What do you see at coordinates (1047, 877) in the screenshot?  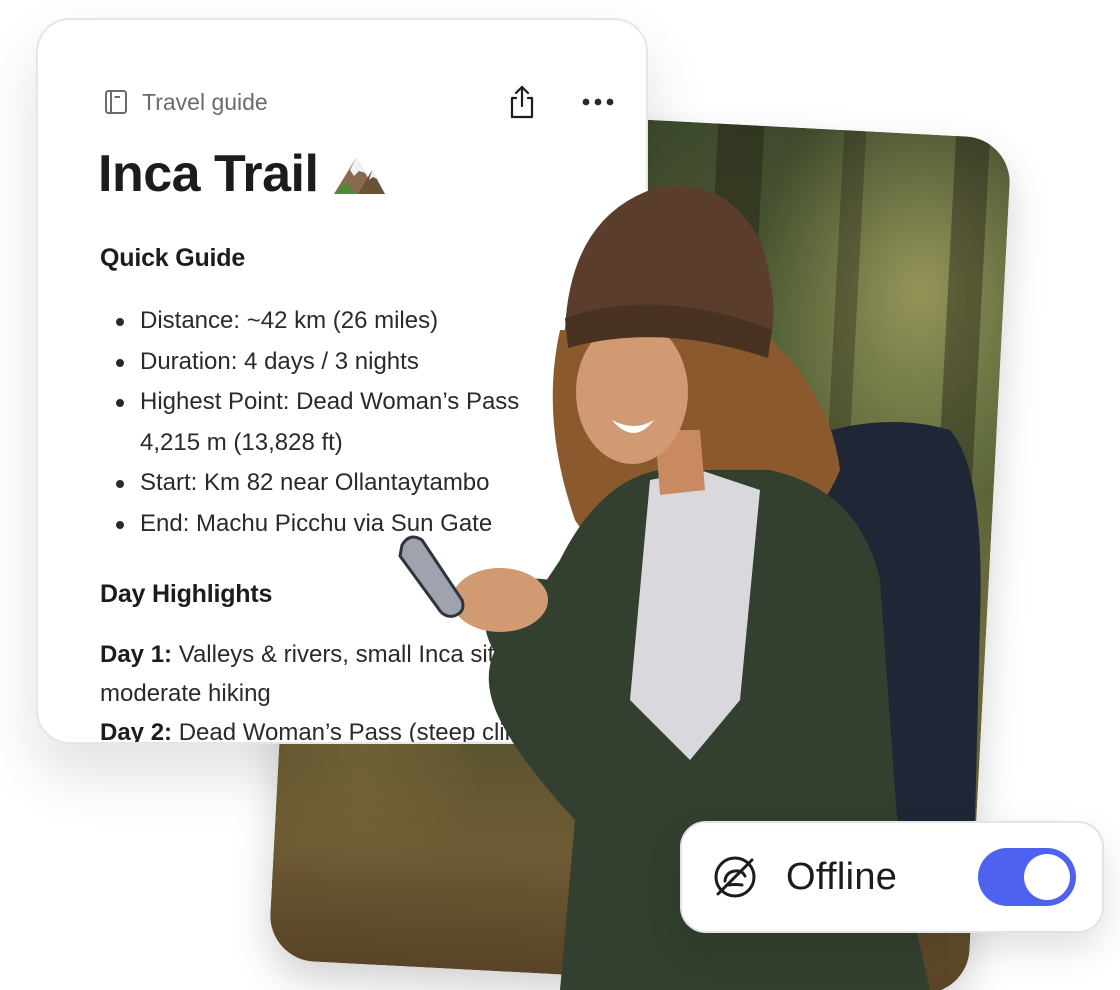 I see `toggle-knob` at bounding box center [1047, 877].